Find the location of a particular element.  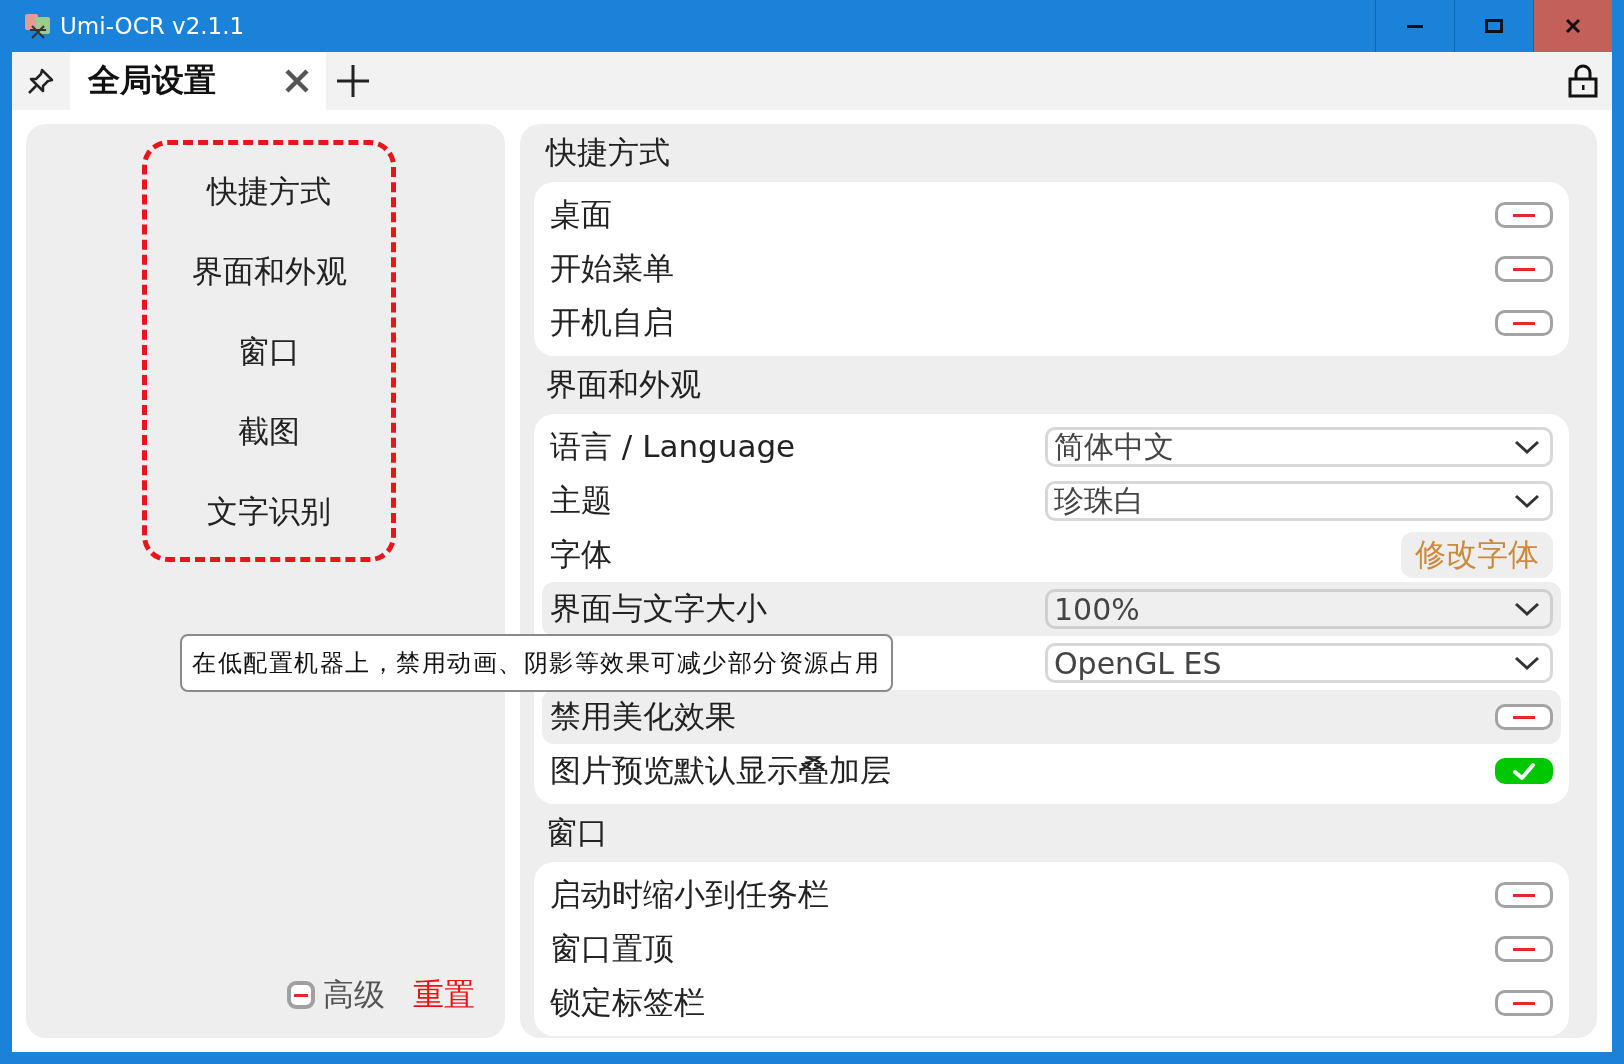

section-title: 窗口 is located at coordinates (577, 832).